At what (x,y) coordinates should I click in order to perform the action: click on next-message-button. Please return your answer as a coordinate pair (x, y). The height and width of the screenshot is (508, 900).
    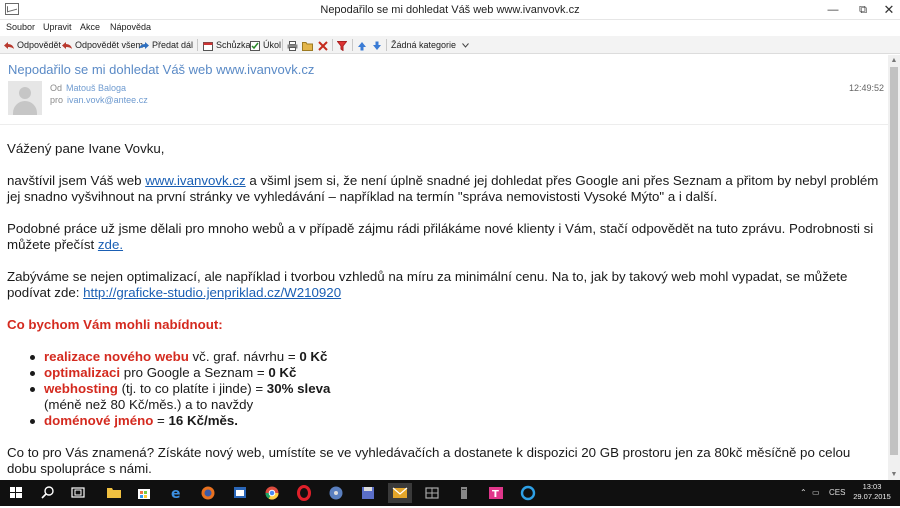
    Looking at the image, I should click on (378, 45).